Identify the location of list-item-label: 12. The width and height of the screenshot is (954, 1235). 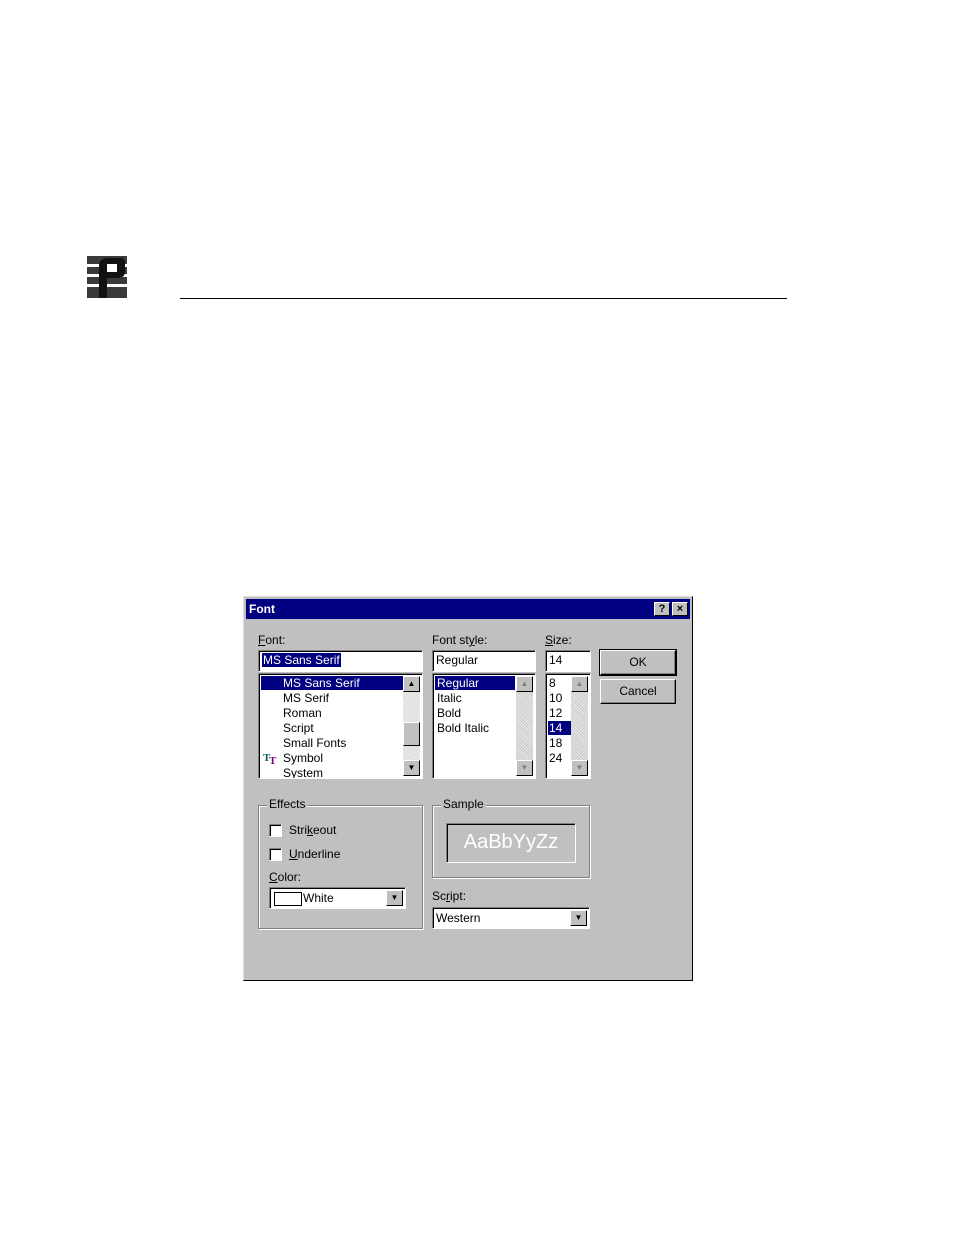
(556, 713).